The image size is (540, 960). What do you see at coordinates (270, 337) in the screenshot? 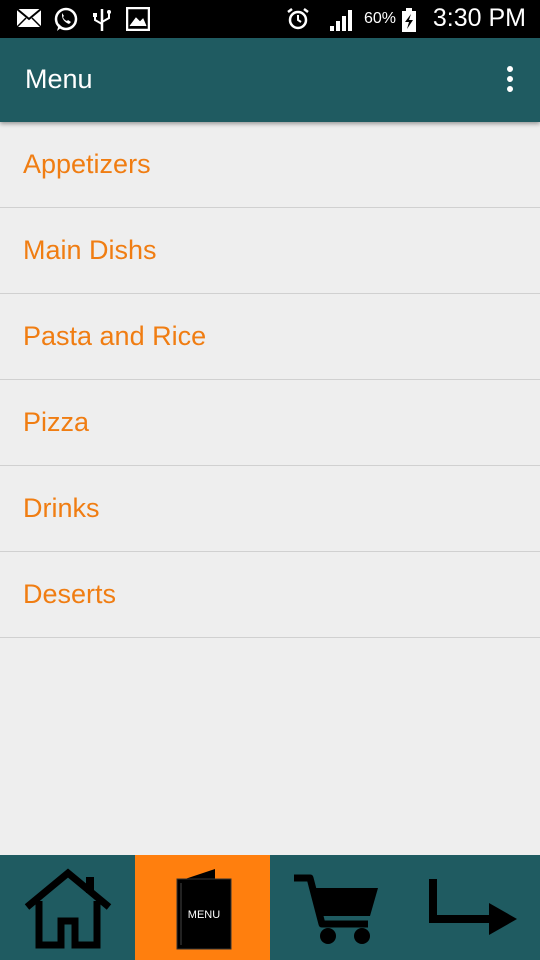
I see `menu-item-pasta-and-rice: Pasta and Rice` at bounding box center [270, 337].